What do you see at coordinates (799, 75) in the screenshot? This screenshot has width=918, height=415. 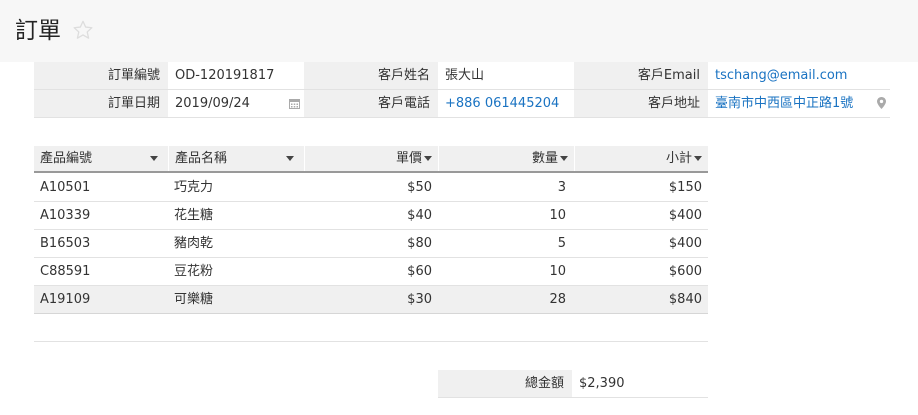 I see `customer-email-link: tschang@email.com` at bounding box center [799, 75].